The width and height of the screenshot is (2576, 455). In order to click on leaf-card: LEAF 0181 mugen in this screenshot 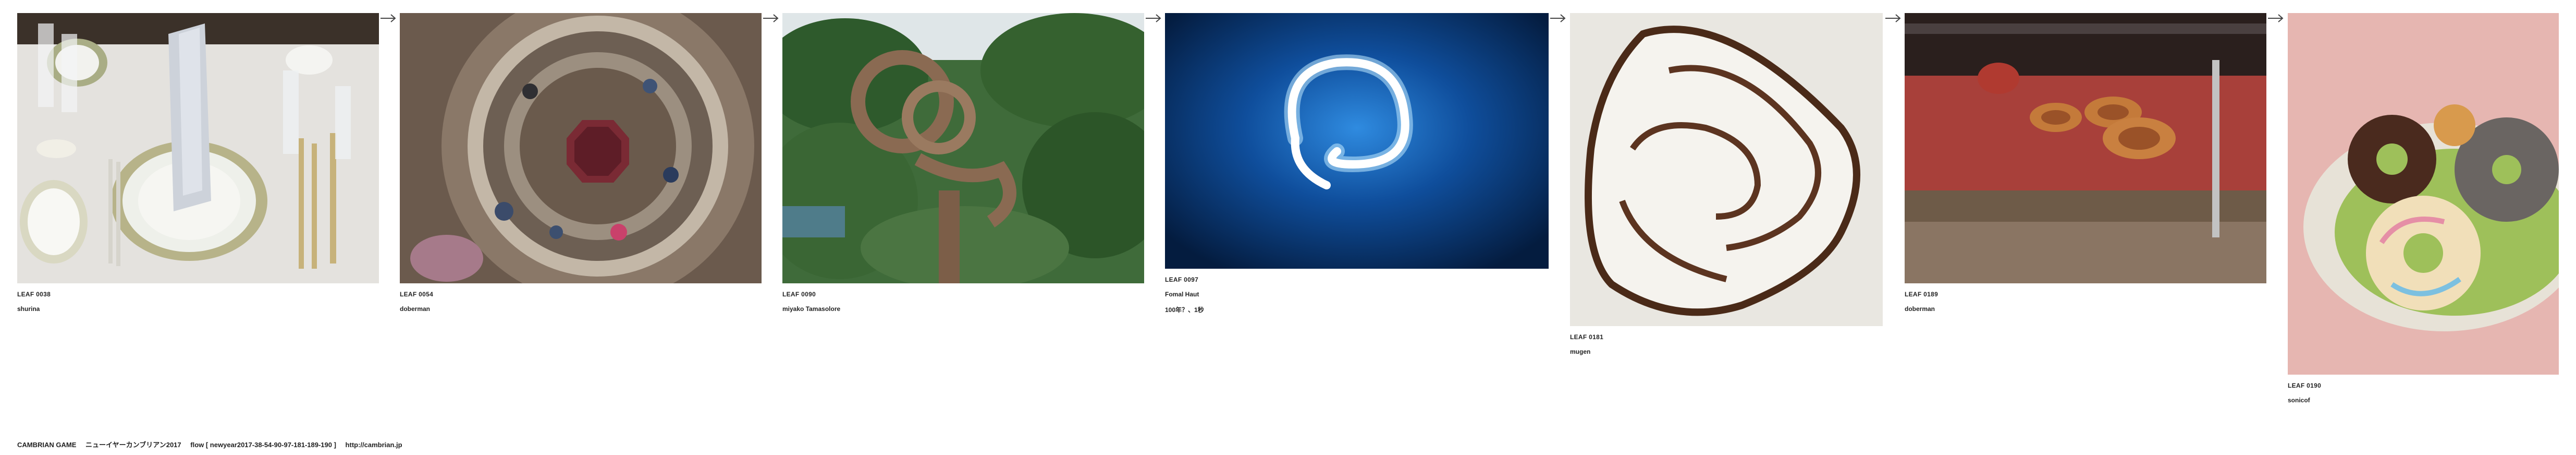, I will do `click(1726, 184)`.